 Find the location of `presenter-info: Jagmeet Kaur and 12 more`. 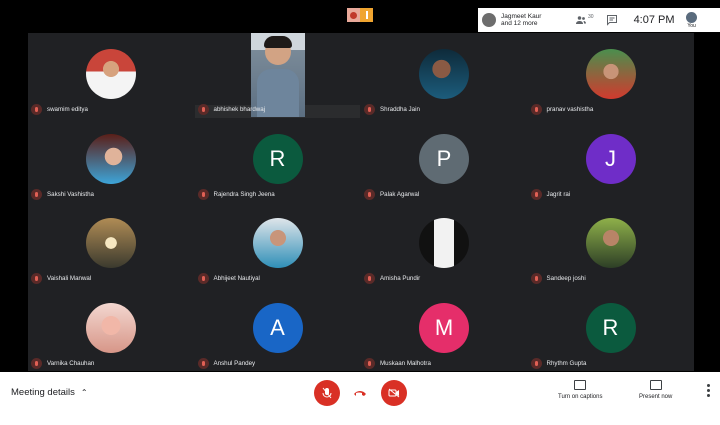

presenter-info: Jagmeet Kaur and 12 more is located at coordinates (531, 20).